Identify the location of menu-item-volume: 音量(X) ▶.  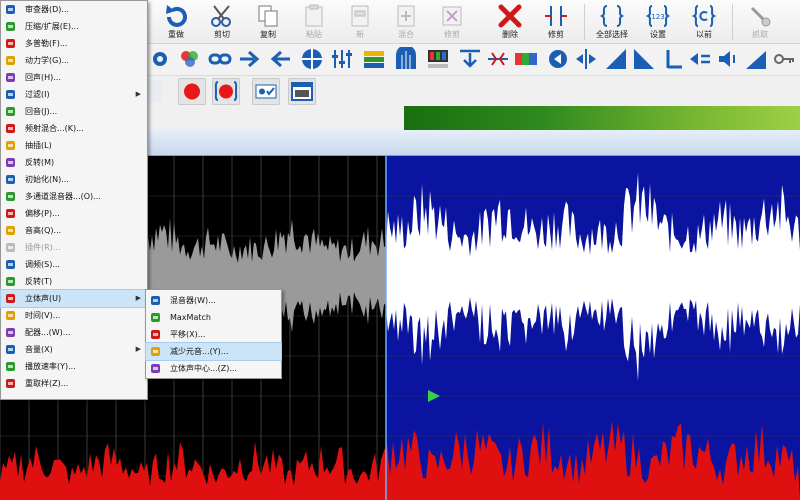
(74, 349).